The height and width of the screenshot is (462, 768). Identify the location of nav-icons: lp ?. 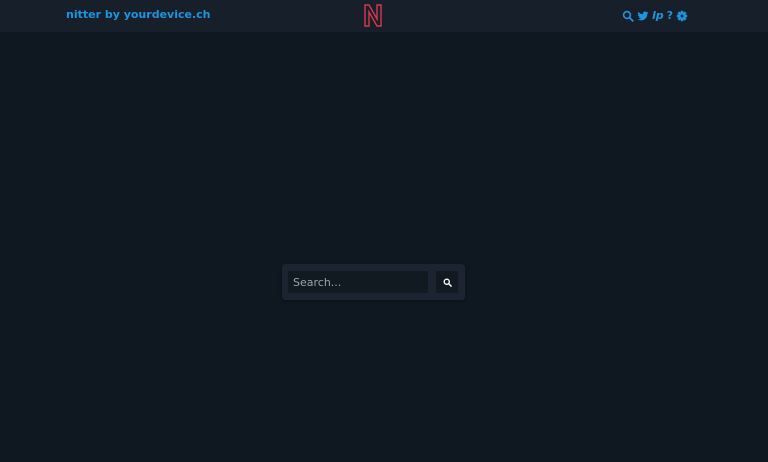
(656, 16).